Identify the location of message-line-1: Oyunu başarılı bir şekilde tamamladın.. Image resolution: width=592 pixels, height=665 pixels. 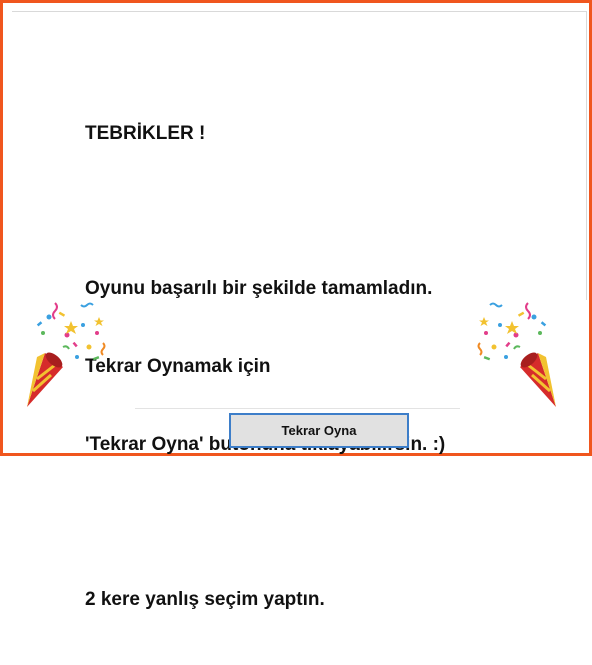
(259, 288).